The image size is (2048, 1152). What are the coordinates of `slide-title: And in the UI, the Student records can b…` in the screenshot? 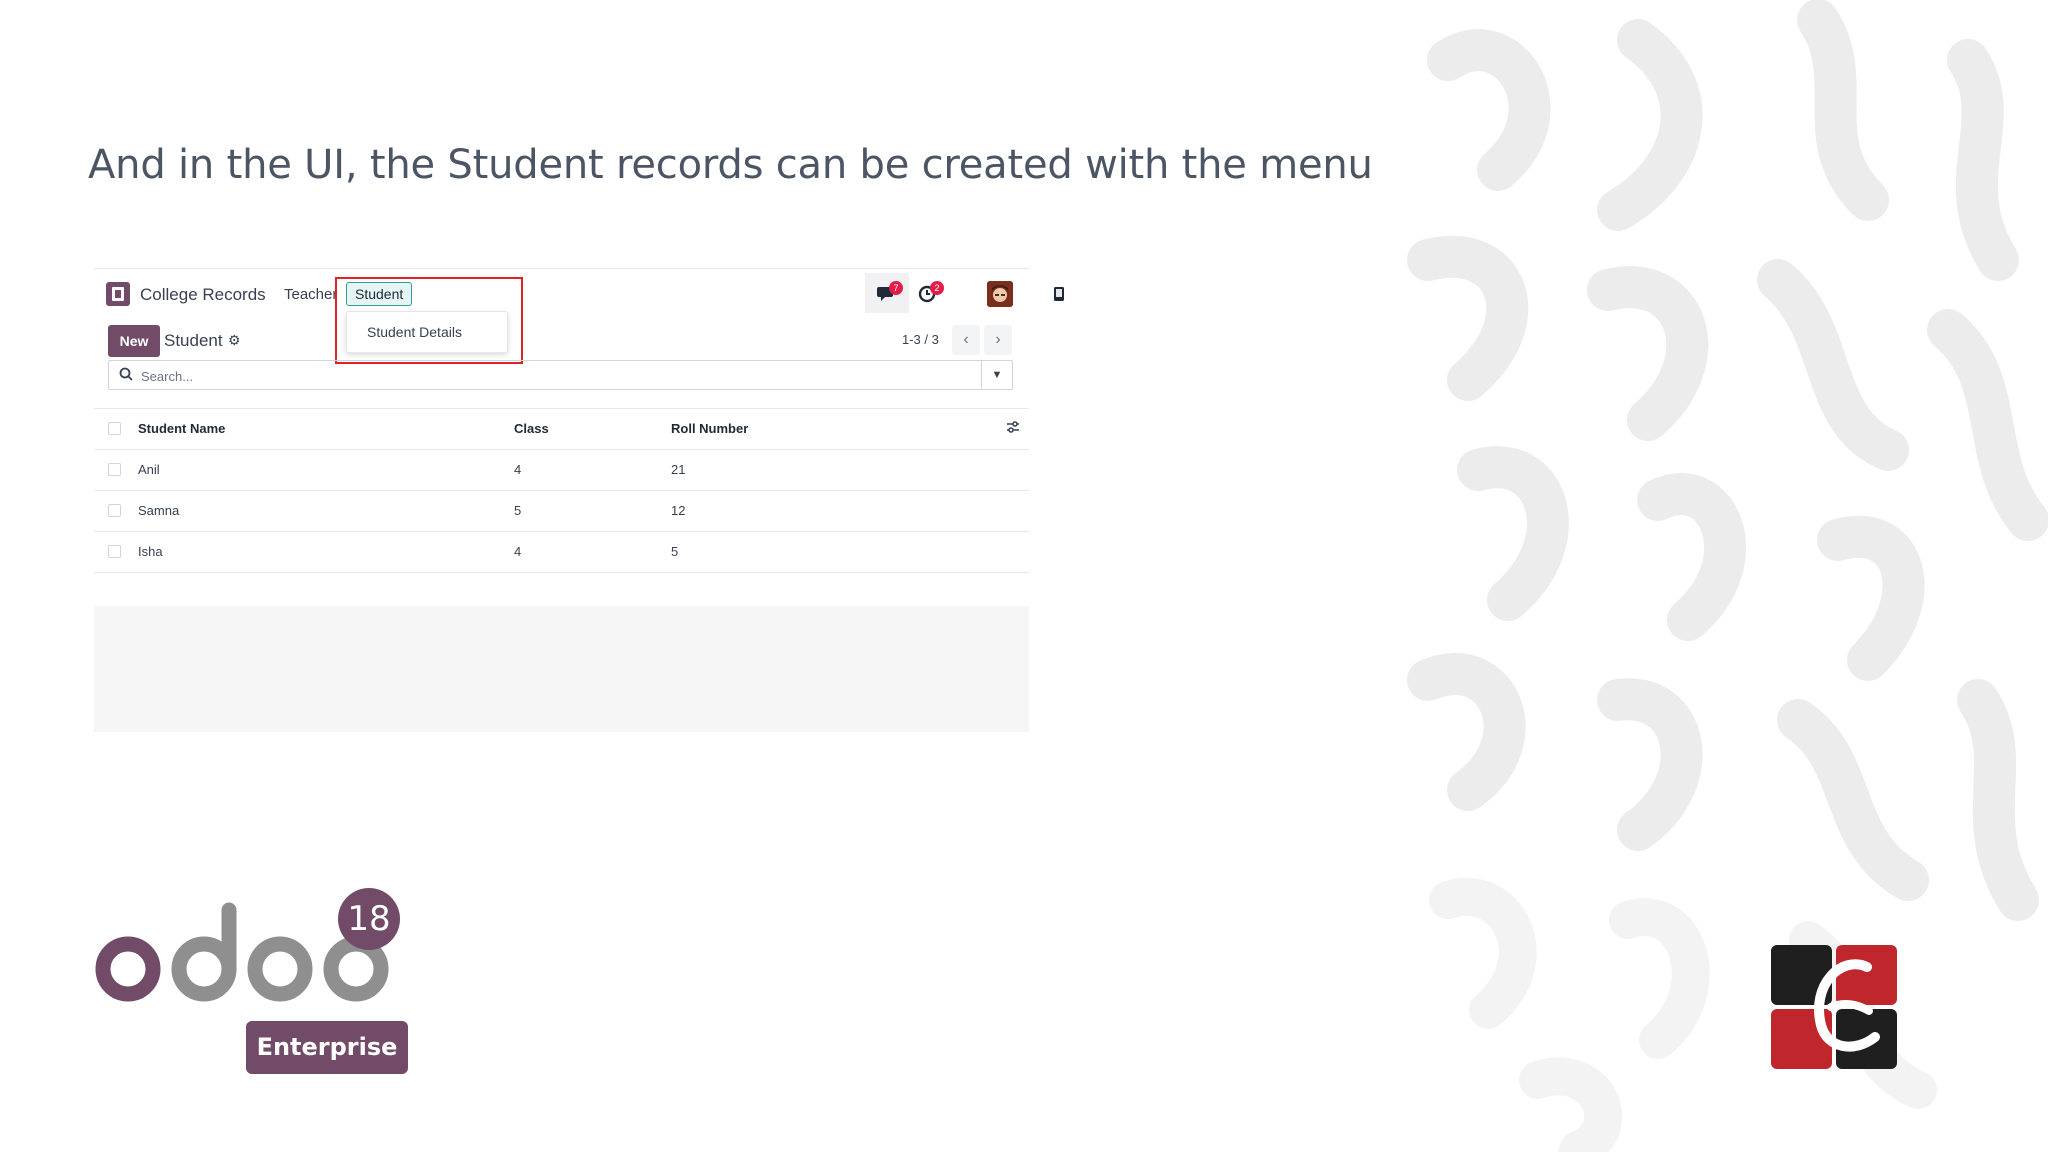 It's located at (730, 165).